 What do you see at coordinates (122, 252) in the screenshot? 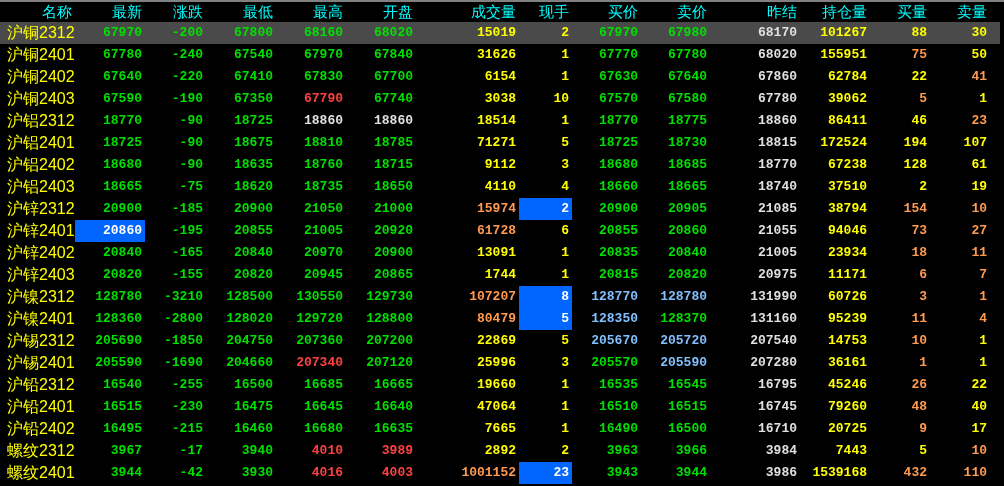
I see `table-cell: 20840` at bounding box center [122, 252].